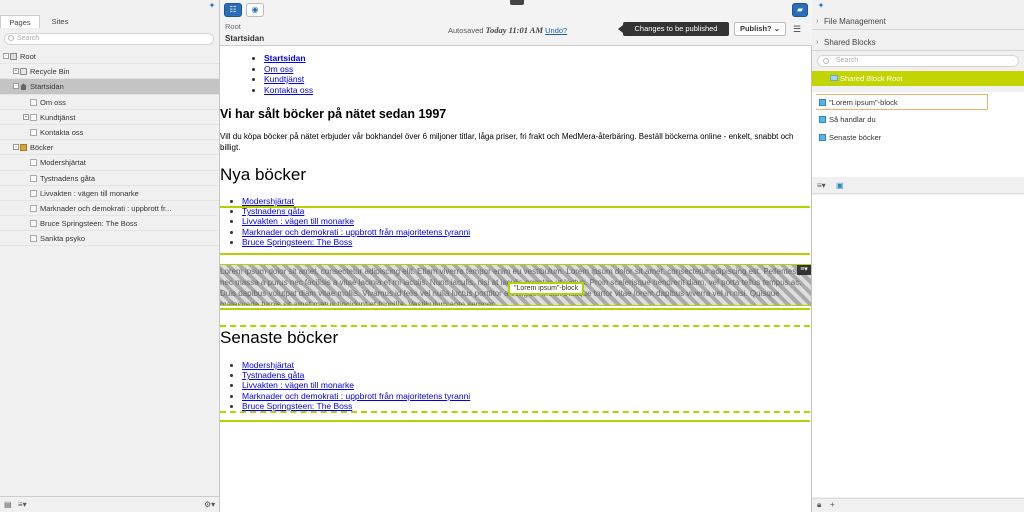 This screenshot has width=1024, height=512. Describe the element at coordinates (109, 224) in the screenshot. I see `tree-item: Bruce Springsteen: The Boss` at that location.